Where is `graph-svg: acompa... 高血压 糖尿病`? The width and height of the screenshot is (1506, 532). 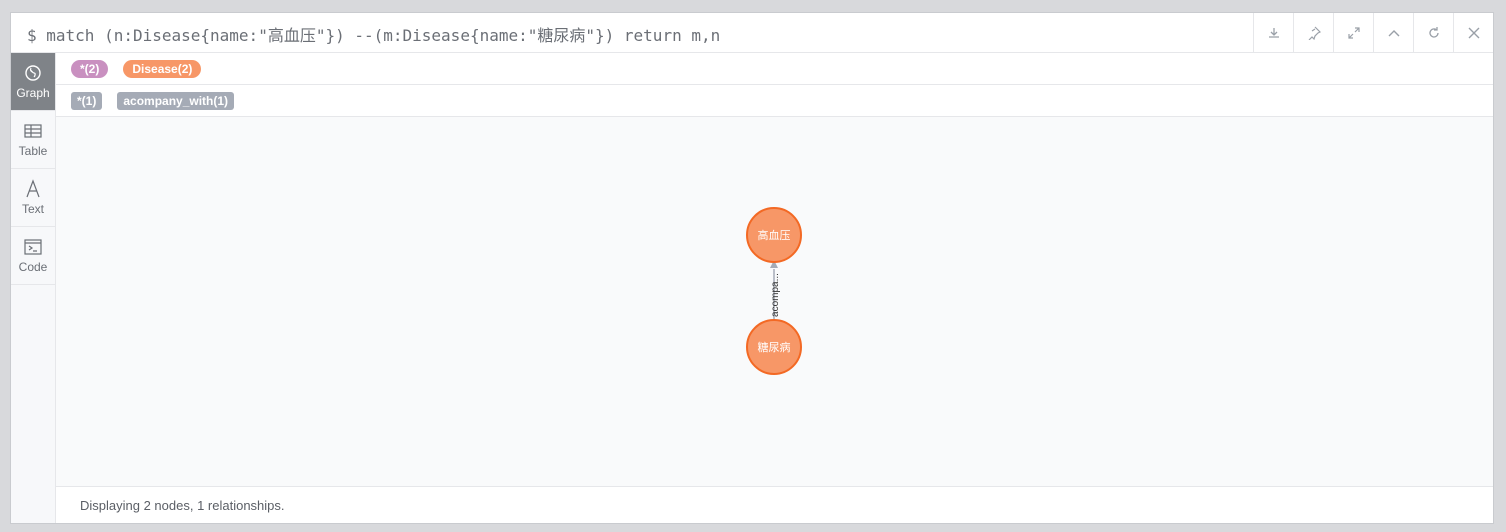
graph-svg: acompa... 高血压 糖尿病 is located at coordinates (774, 291).